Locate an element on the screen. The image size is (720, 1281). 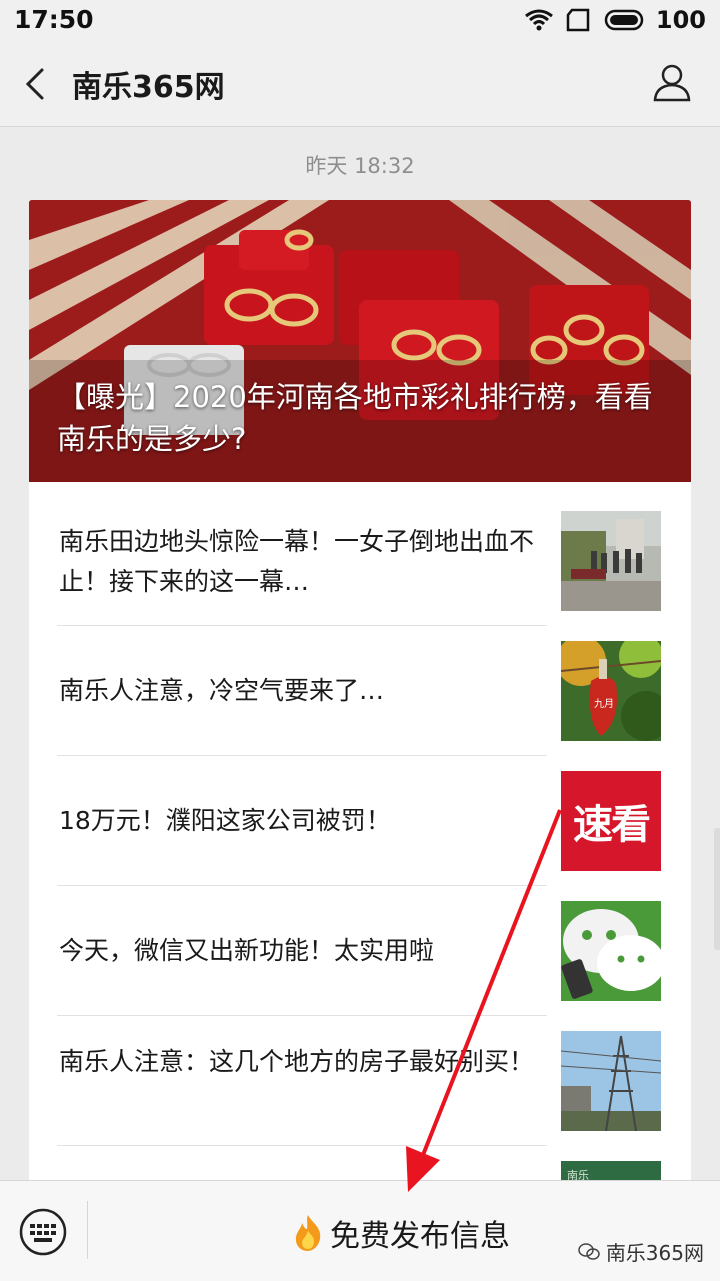
divider is located at coordinates (87, 1230).